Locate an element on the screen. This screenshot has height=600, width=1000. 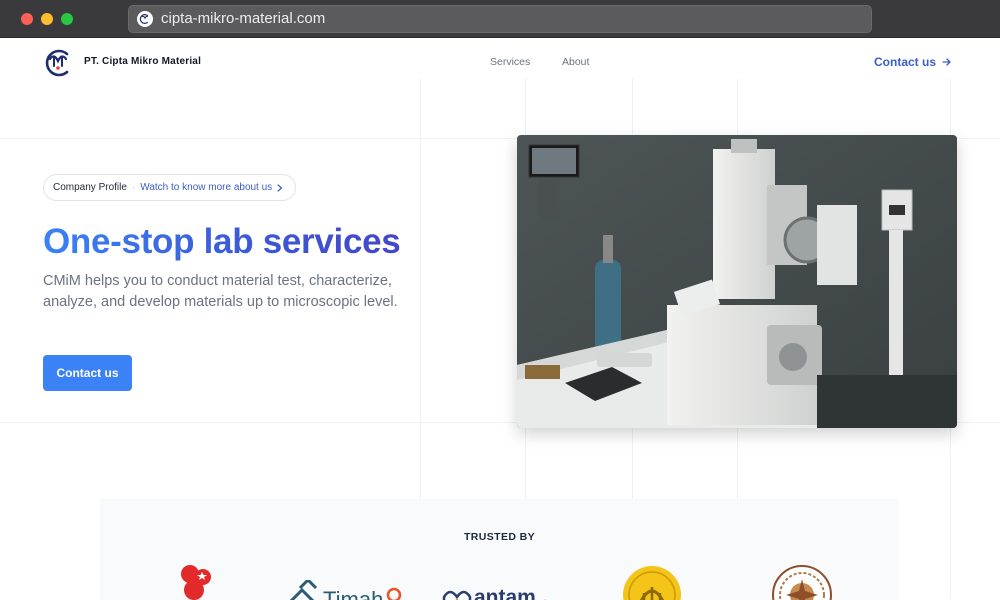
trusted-by-title: TRUSTED BY is located at coordinates (499, 537).